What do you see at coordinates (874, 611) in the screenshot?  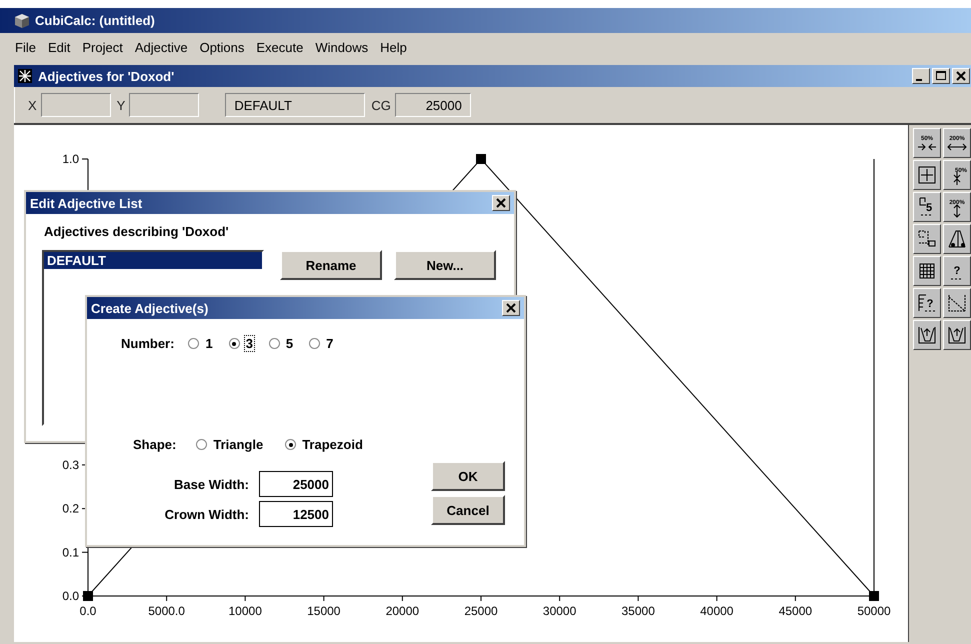 I see `x-tick-label: 50000` at bounding box center [874, 611].